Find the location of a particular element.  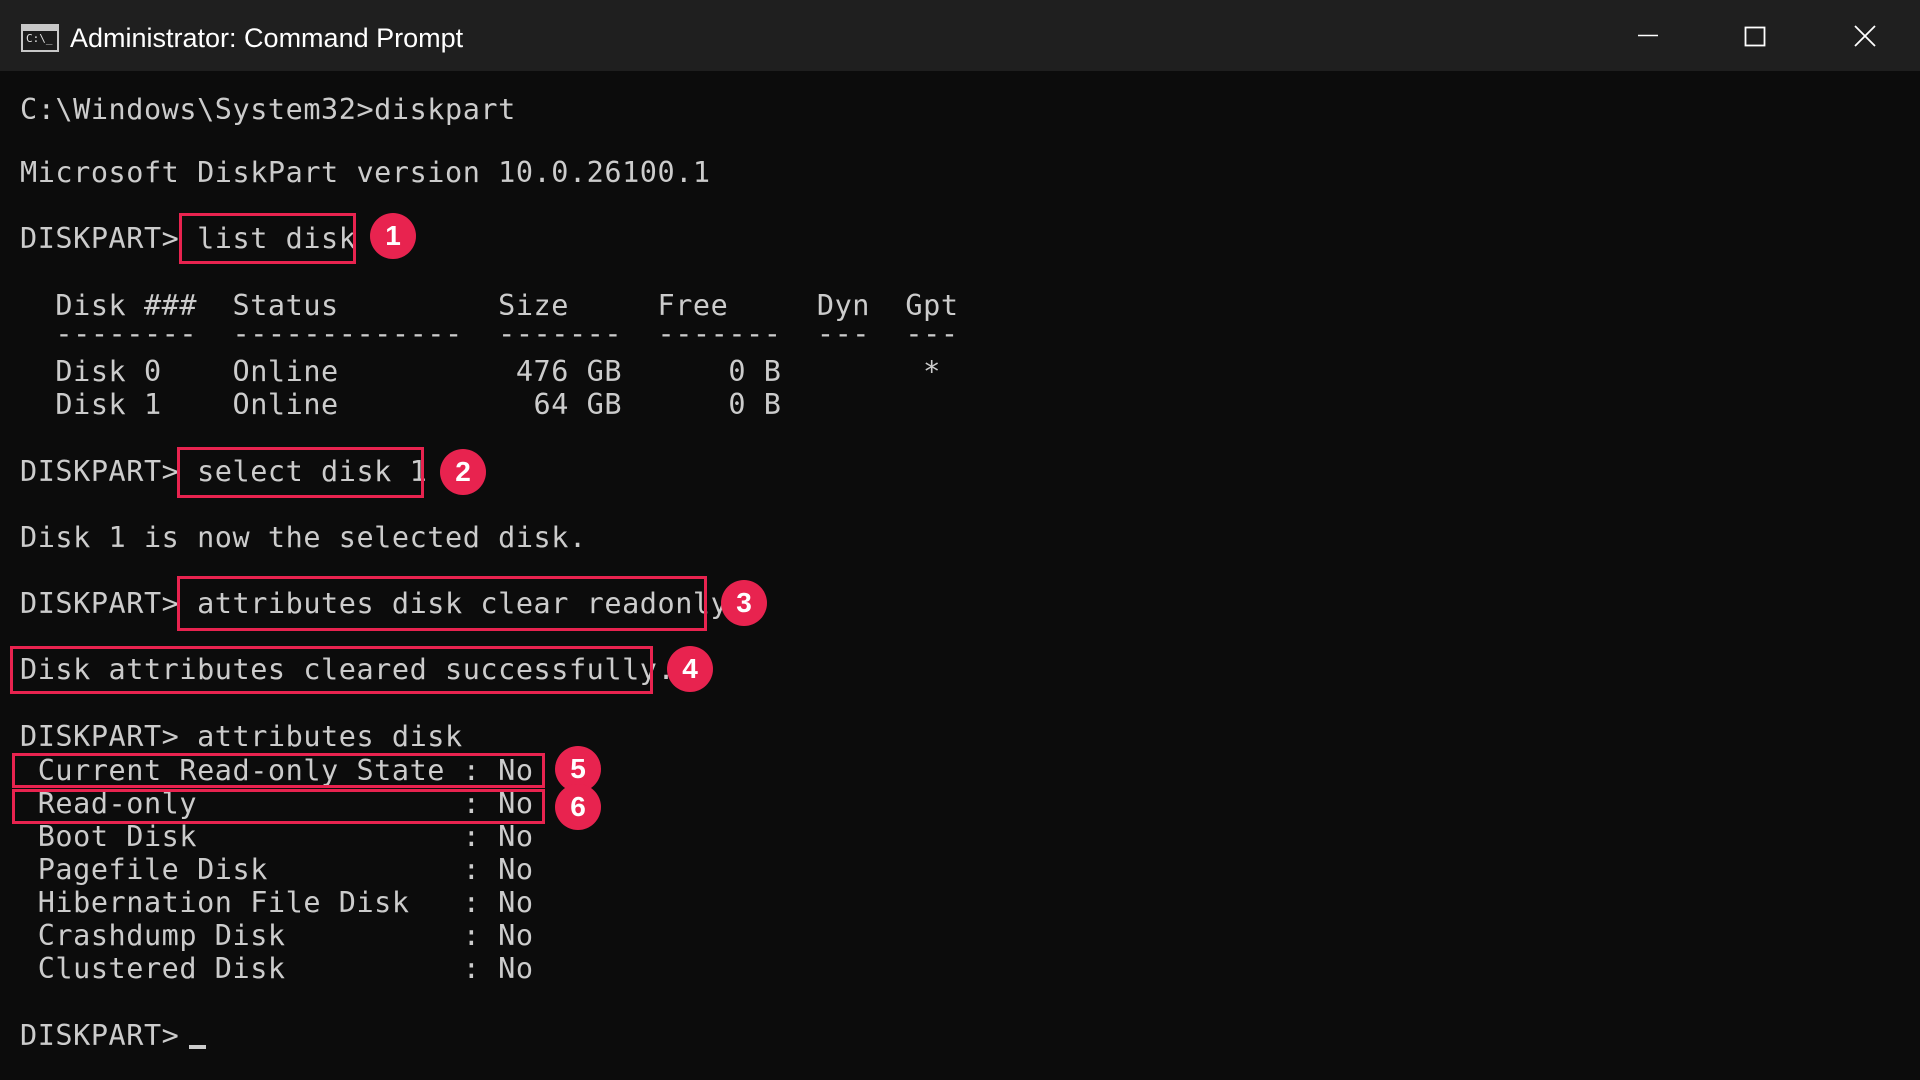

attribute-line: Boot Disk : No is located at coordinates (277, 836).